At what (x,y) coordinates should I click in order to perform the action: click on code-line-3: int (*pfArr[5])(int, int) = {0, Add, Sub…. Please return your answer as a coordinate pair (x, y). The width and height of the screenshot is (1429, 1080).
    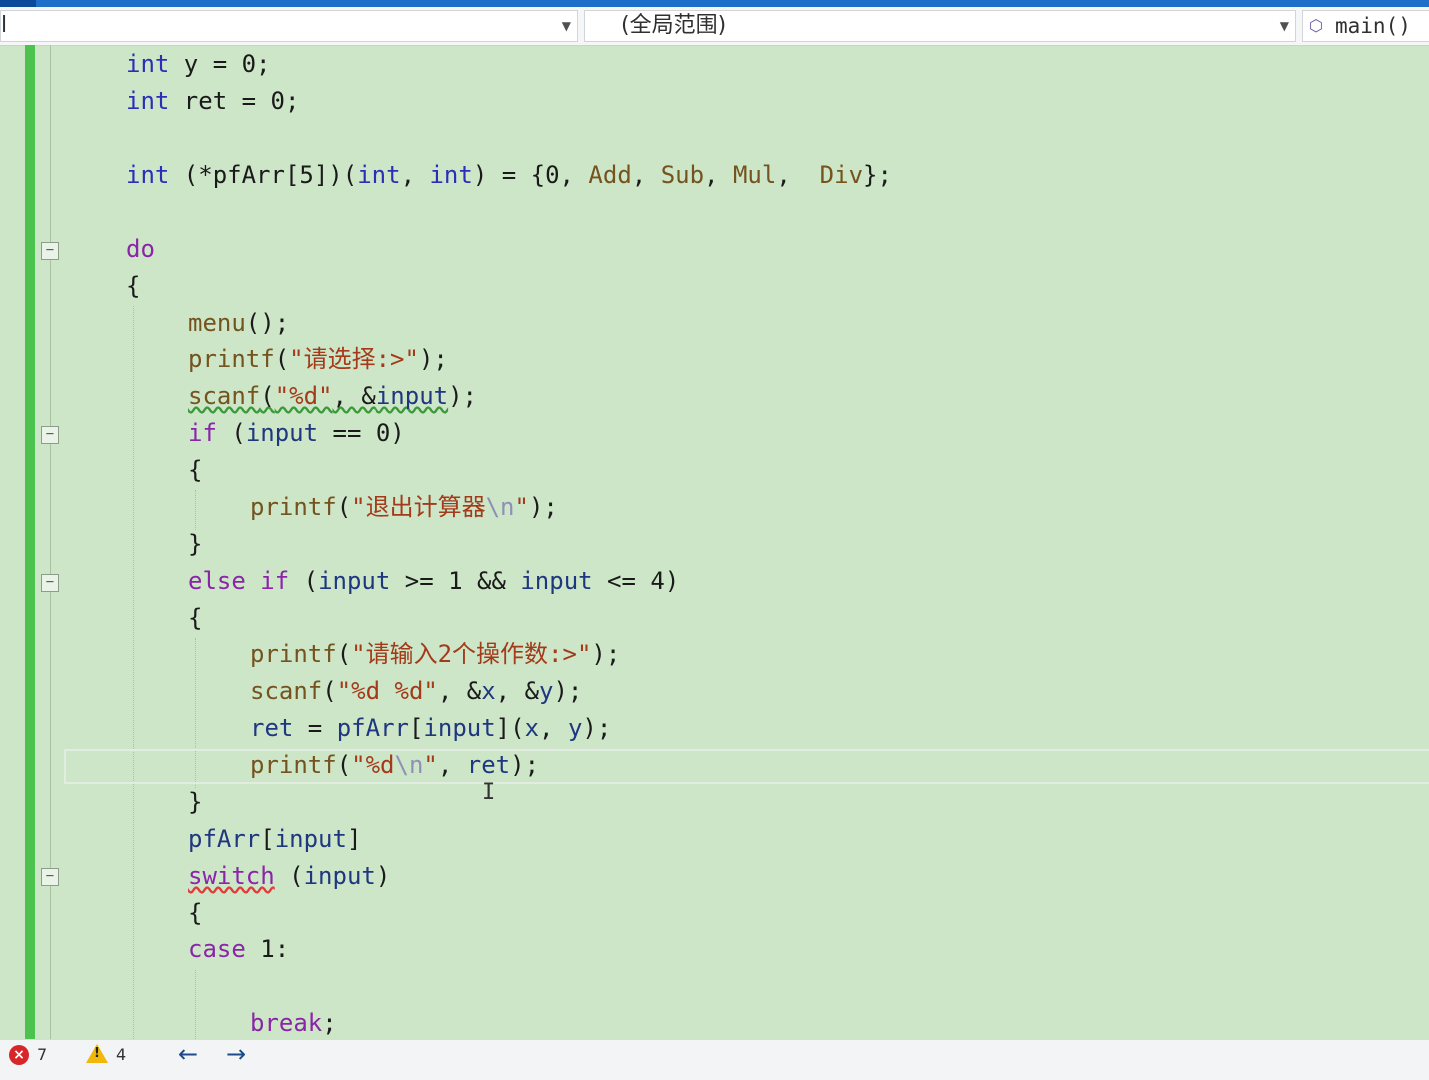
    Looking at the image, I should click on (509, 175).